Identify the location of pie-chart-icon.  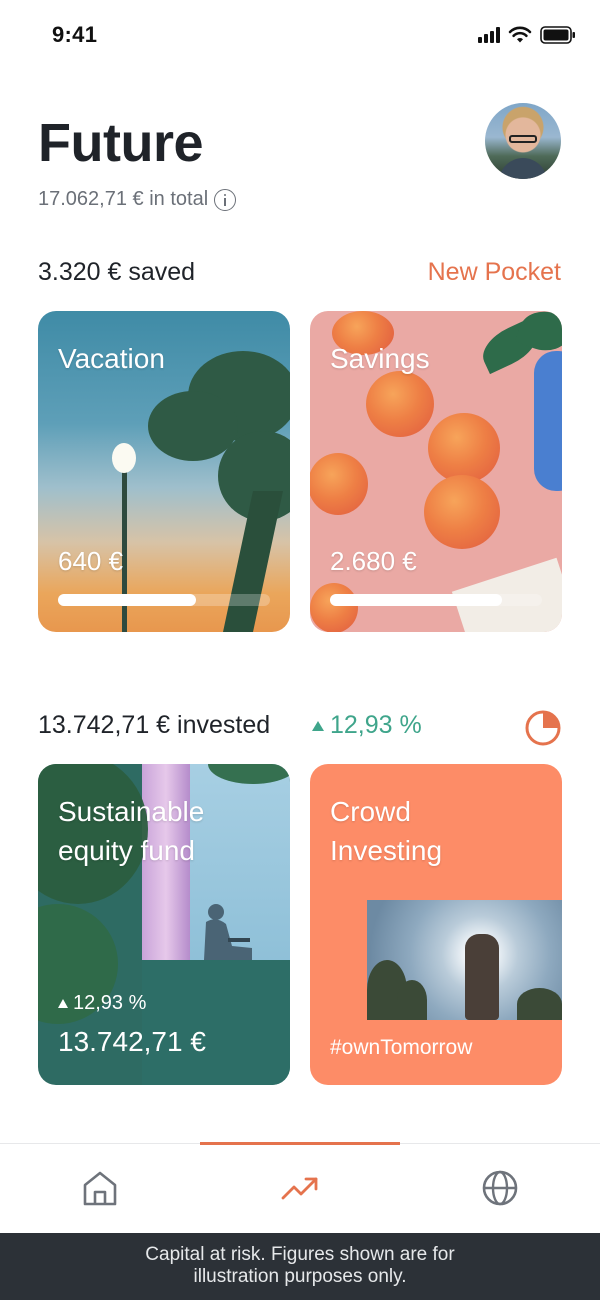
(543, 728).